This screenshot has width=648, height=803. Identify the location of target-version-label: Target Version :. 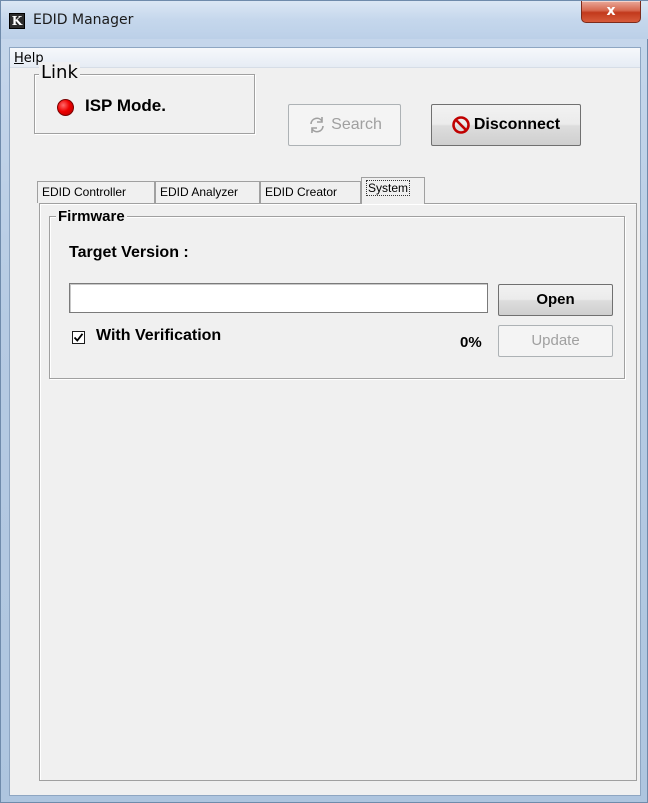
(129, 252).